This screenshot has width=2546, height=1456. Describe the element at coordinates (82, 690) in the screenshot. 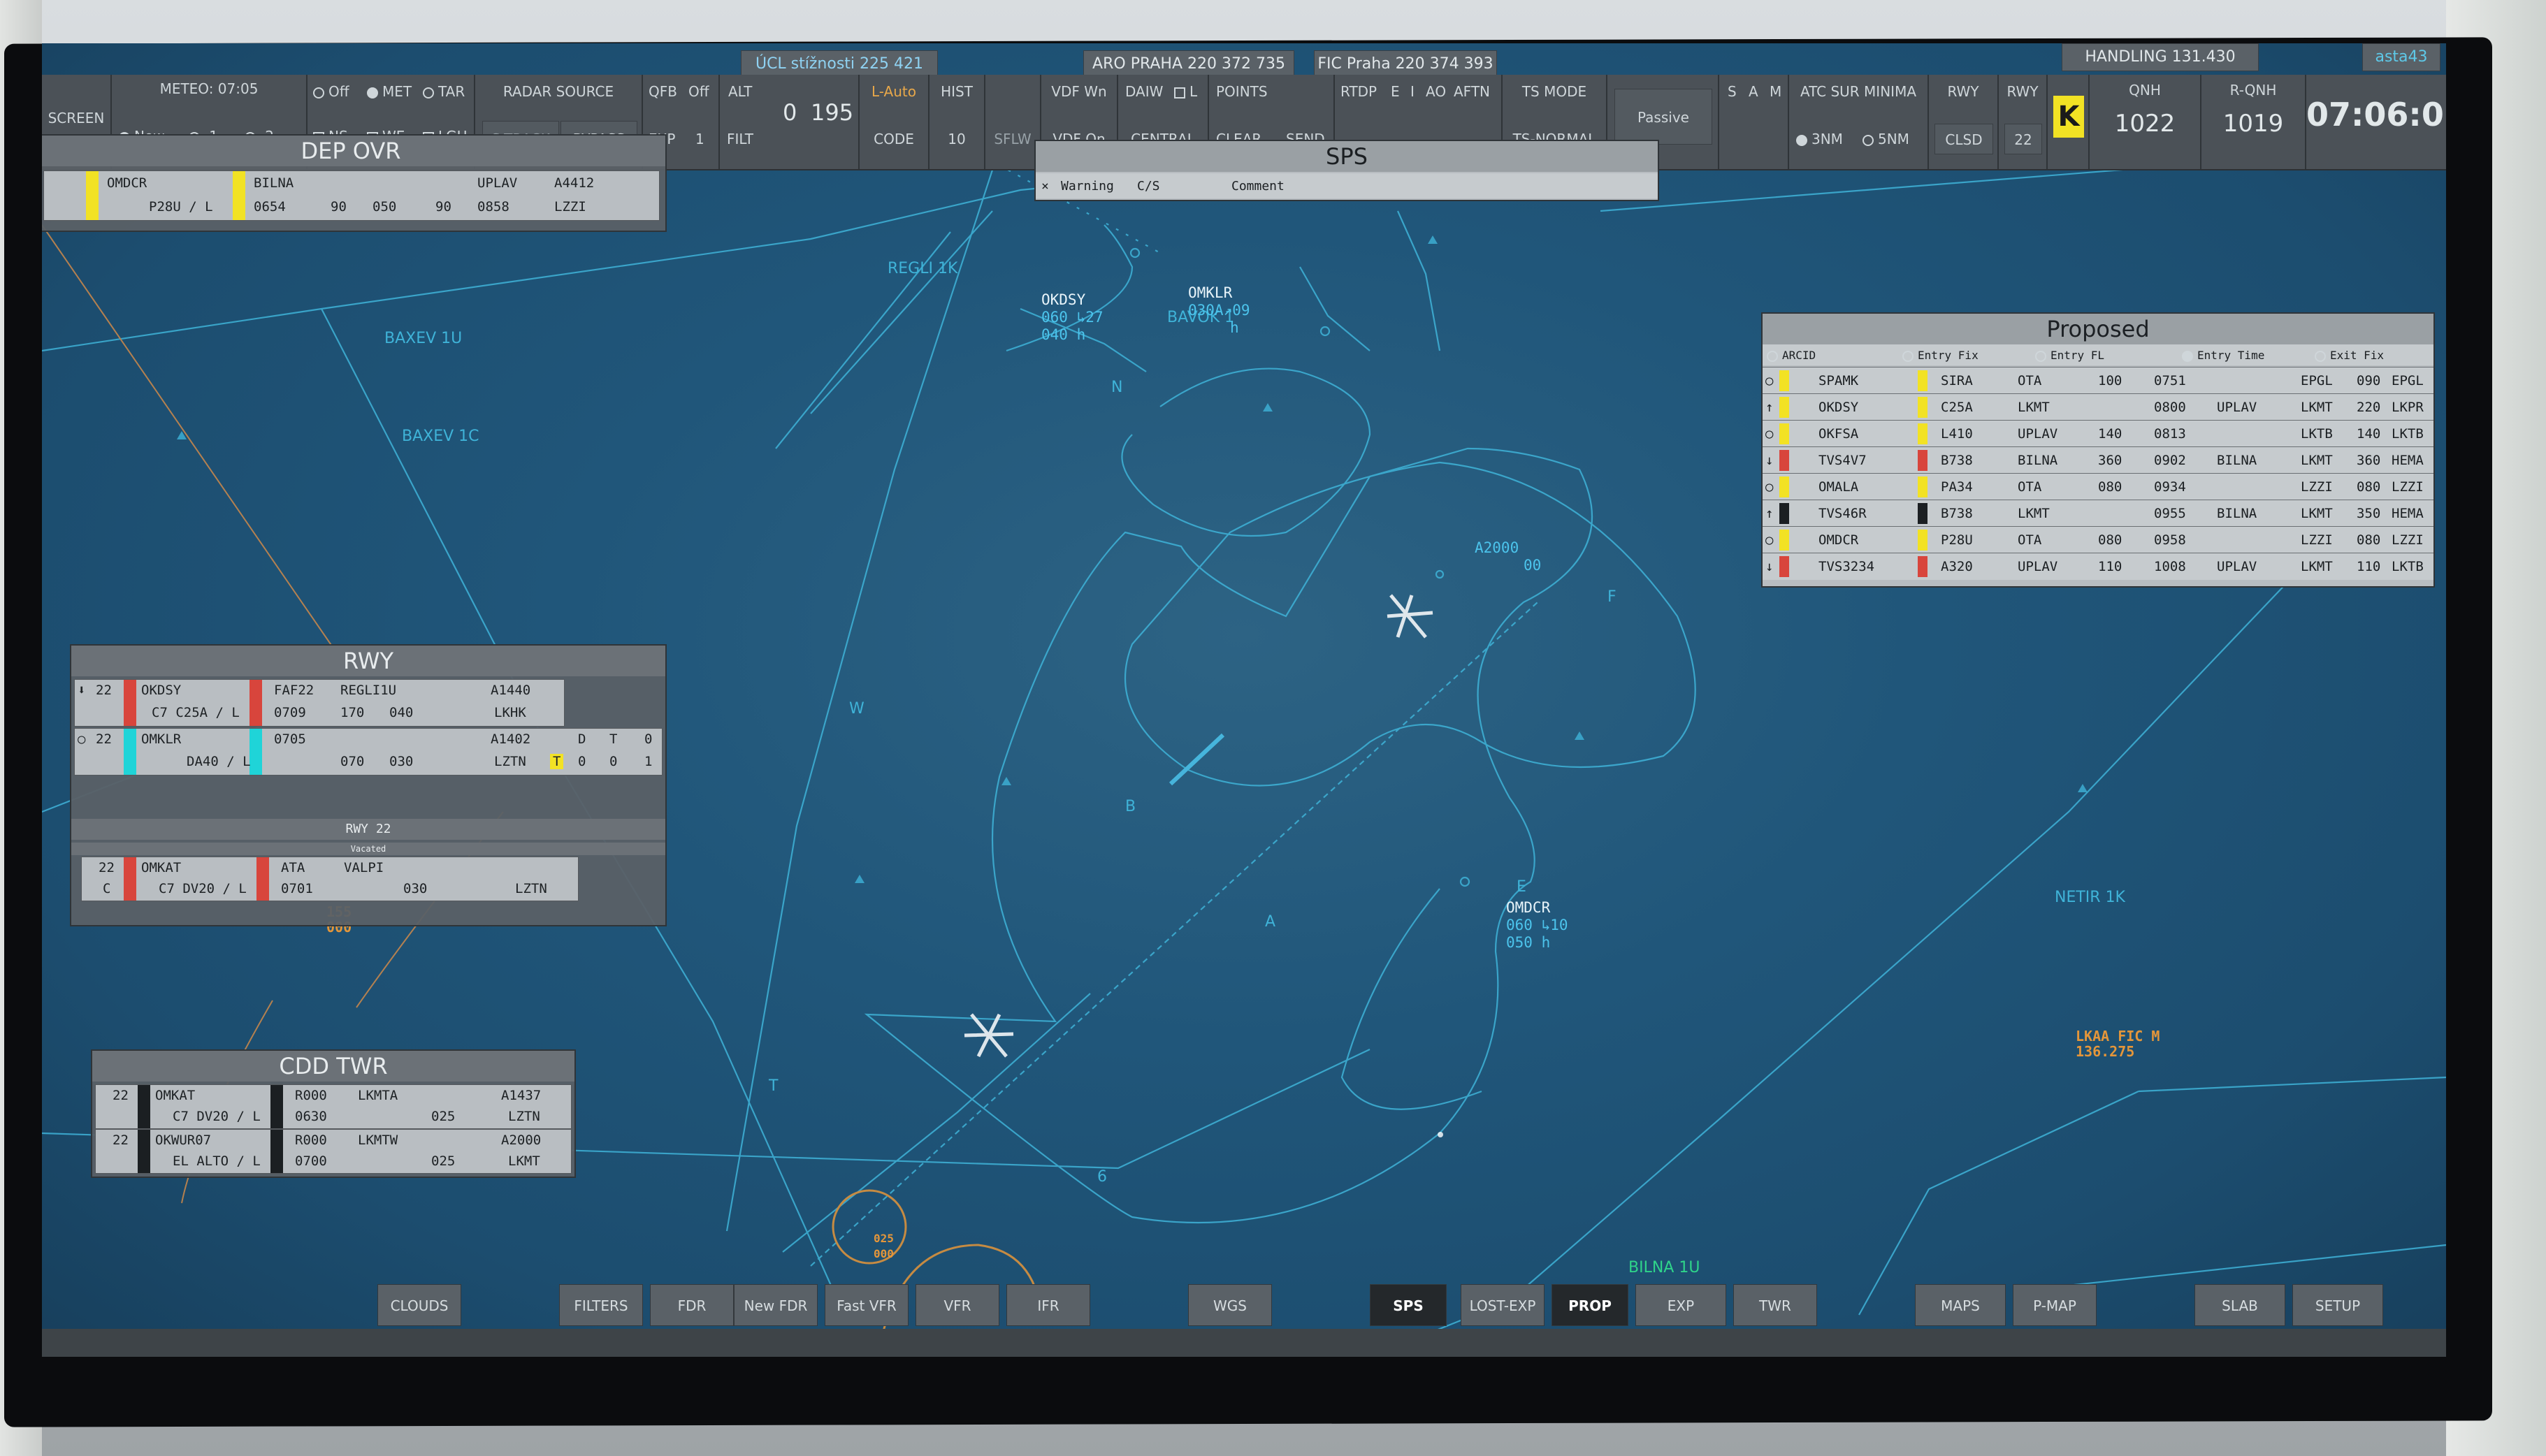

I see `arrow-down-icon: ⬇` at that location.